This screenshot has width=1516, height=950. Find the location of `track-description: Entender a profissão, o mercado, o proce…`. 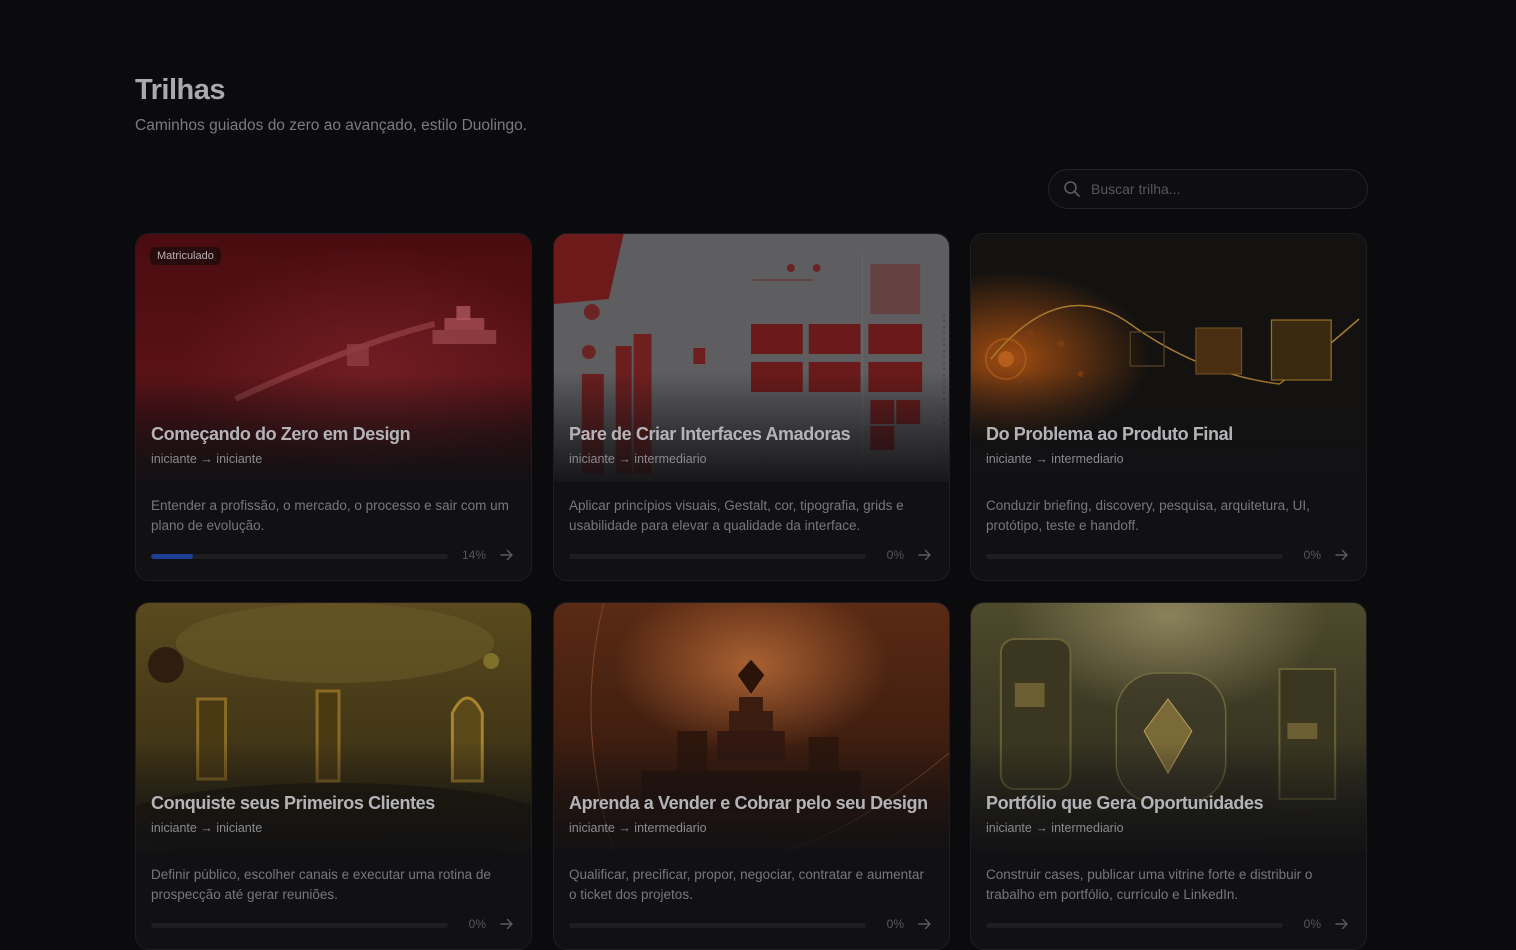

track-description: Entender a profissão, o mercado, o proce… is located at coordinates (330, 515).